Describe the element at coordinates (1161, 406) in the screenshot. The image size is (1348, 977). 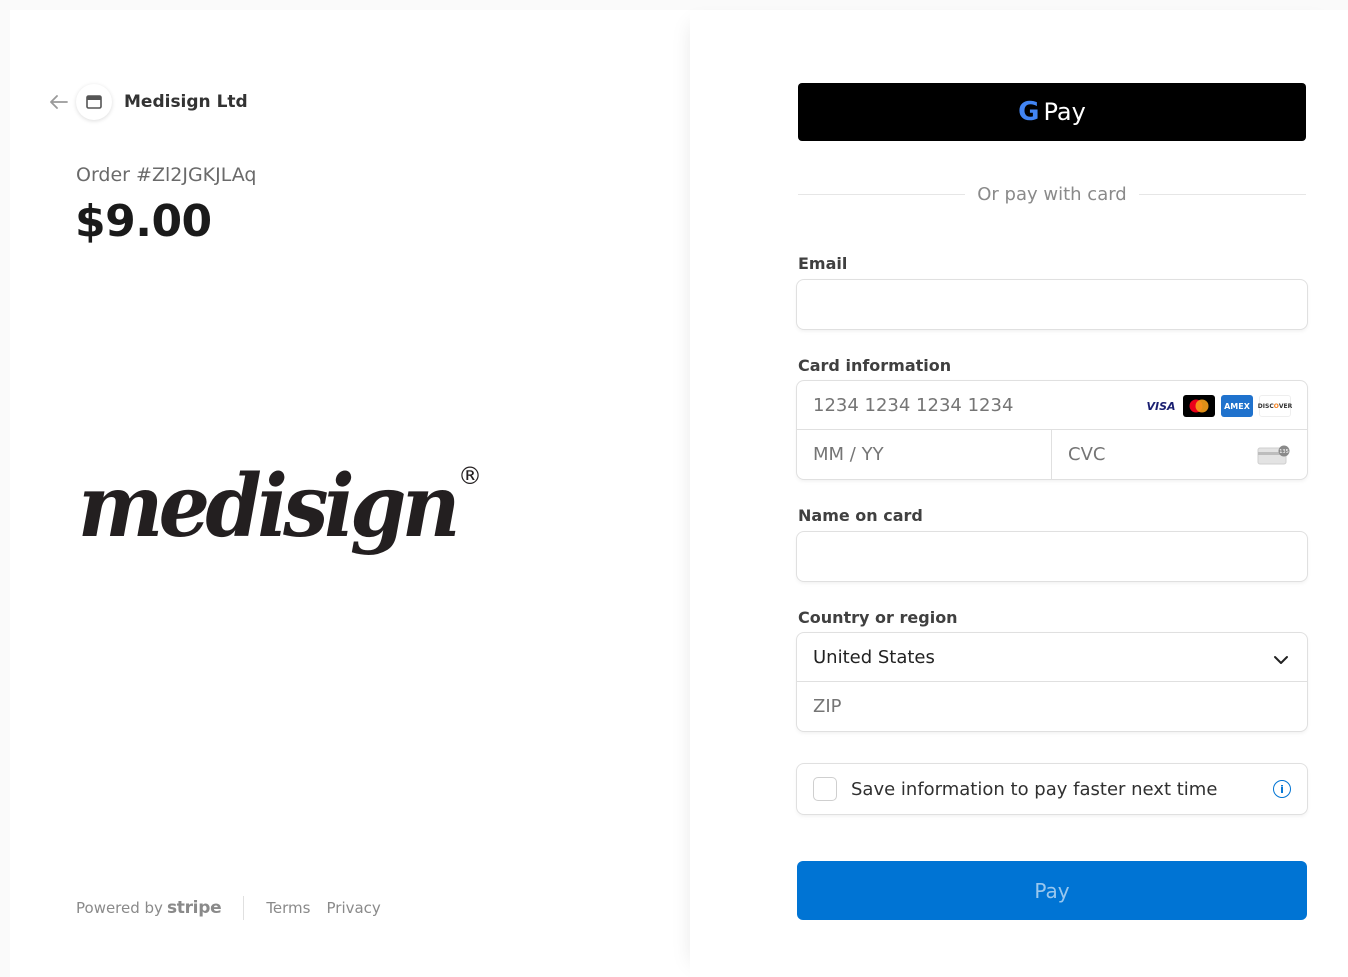
I see `visa-icon: VISA` at that location.